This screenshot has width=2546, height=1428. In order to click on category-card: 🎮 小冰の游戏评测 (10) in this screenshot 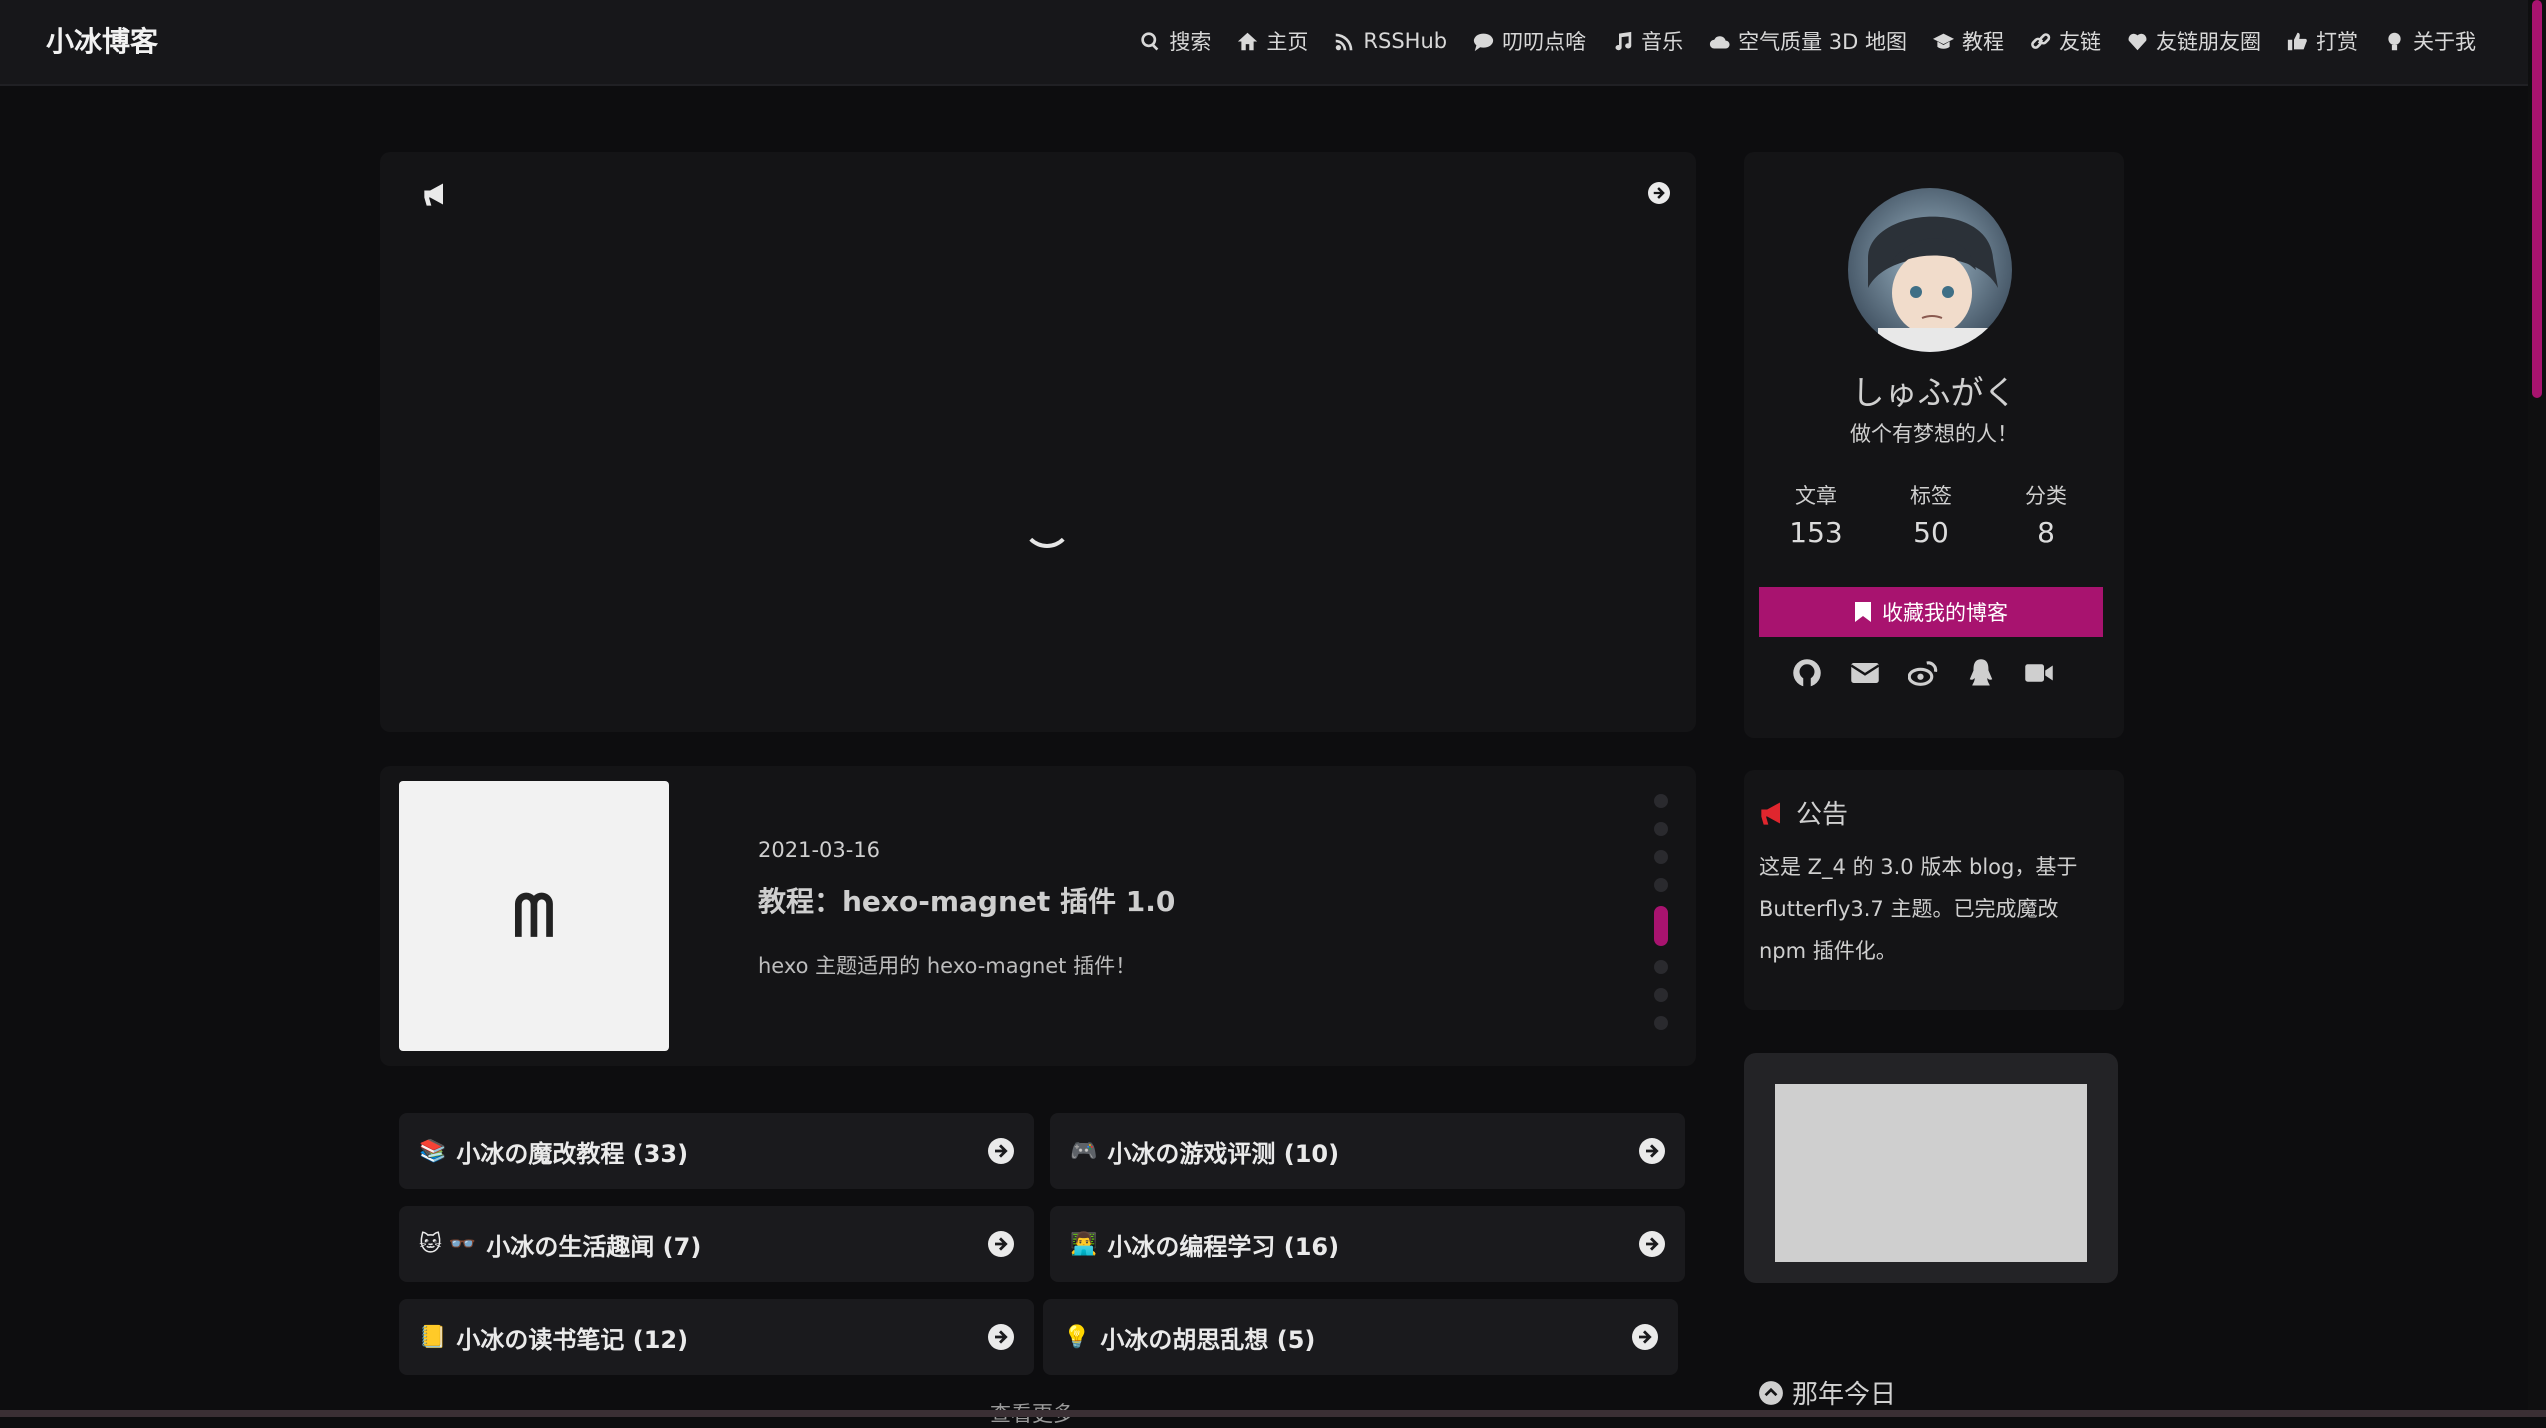, I will do `click(1367, 1151)`.